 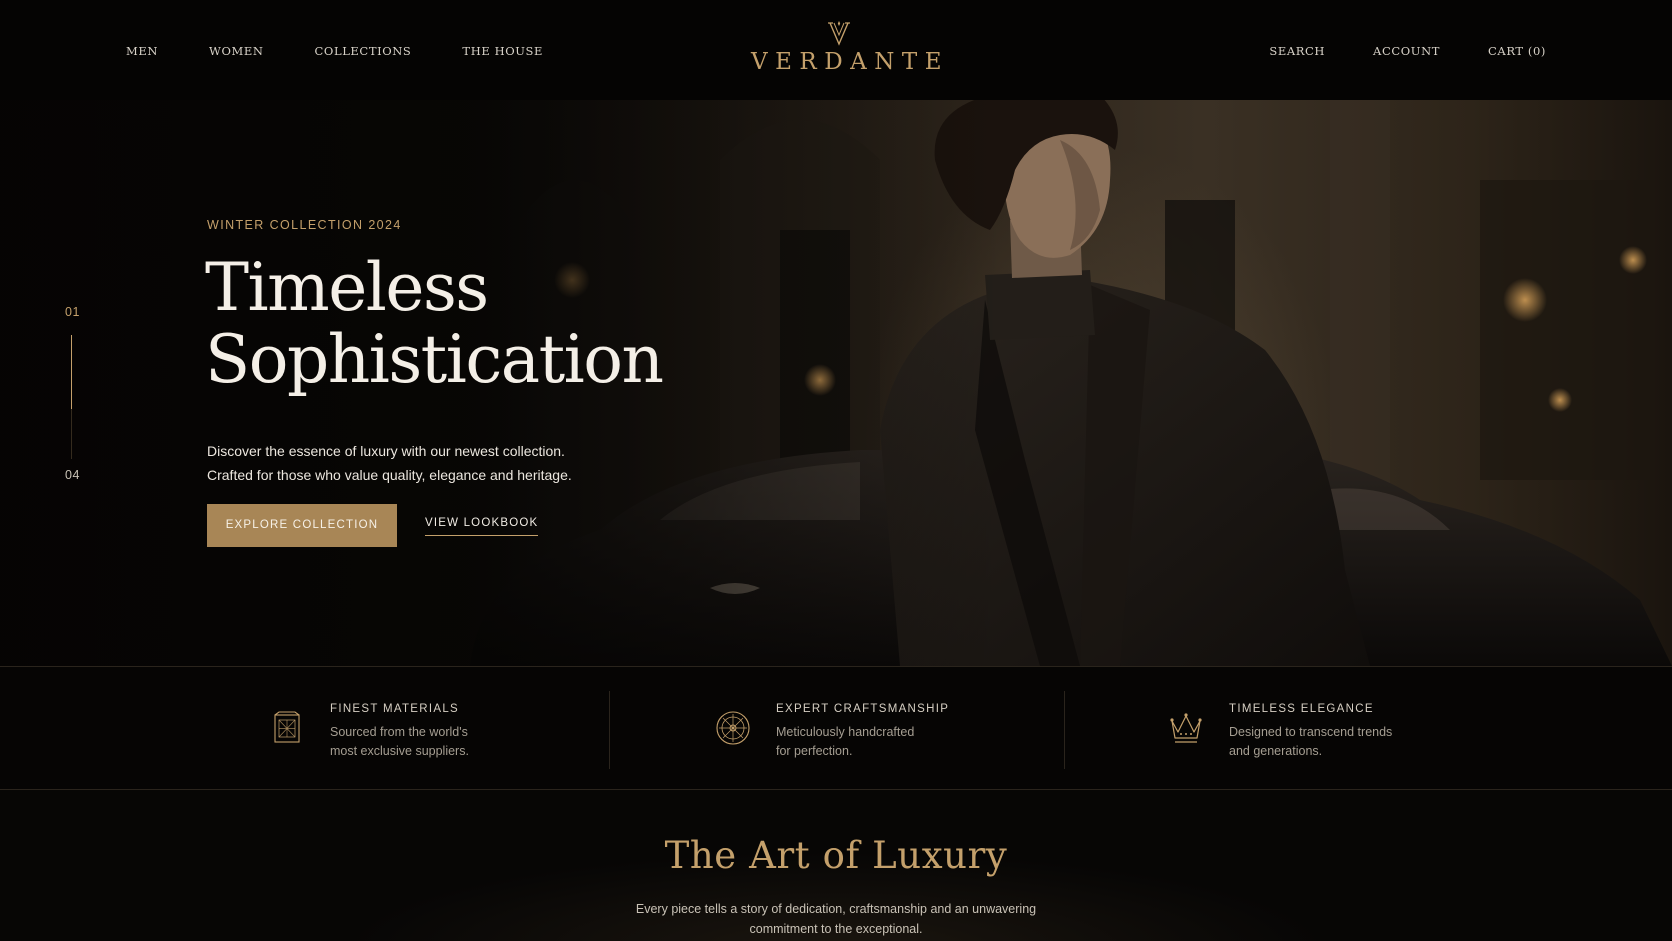 I want to click on fabric-swatch-icon, so click(x=287, y=727).